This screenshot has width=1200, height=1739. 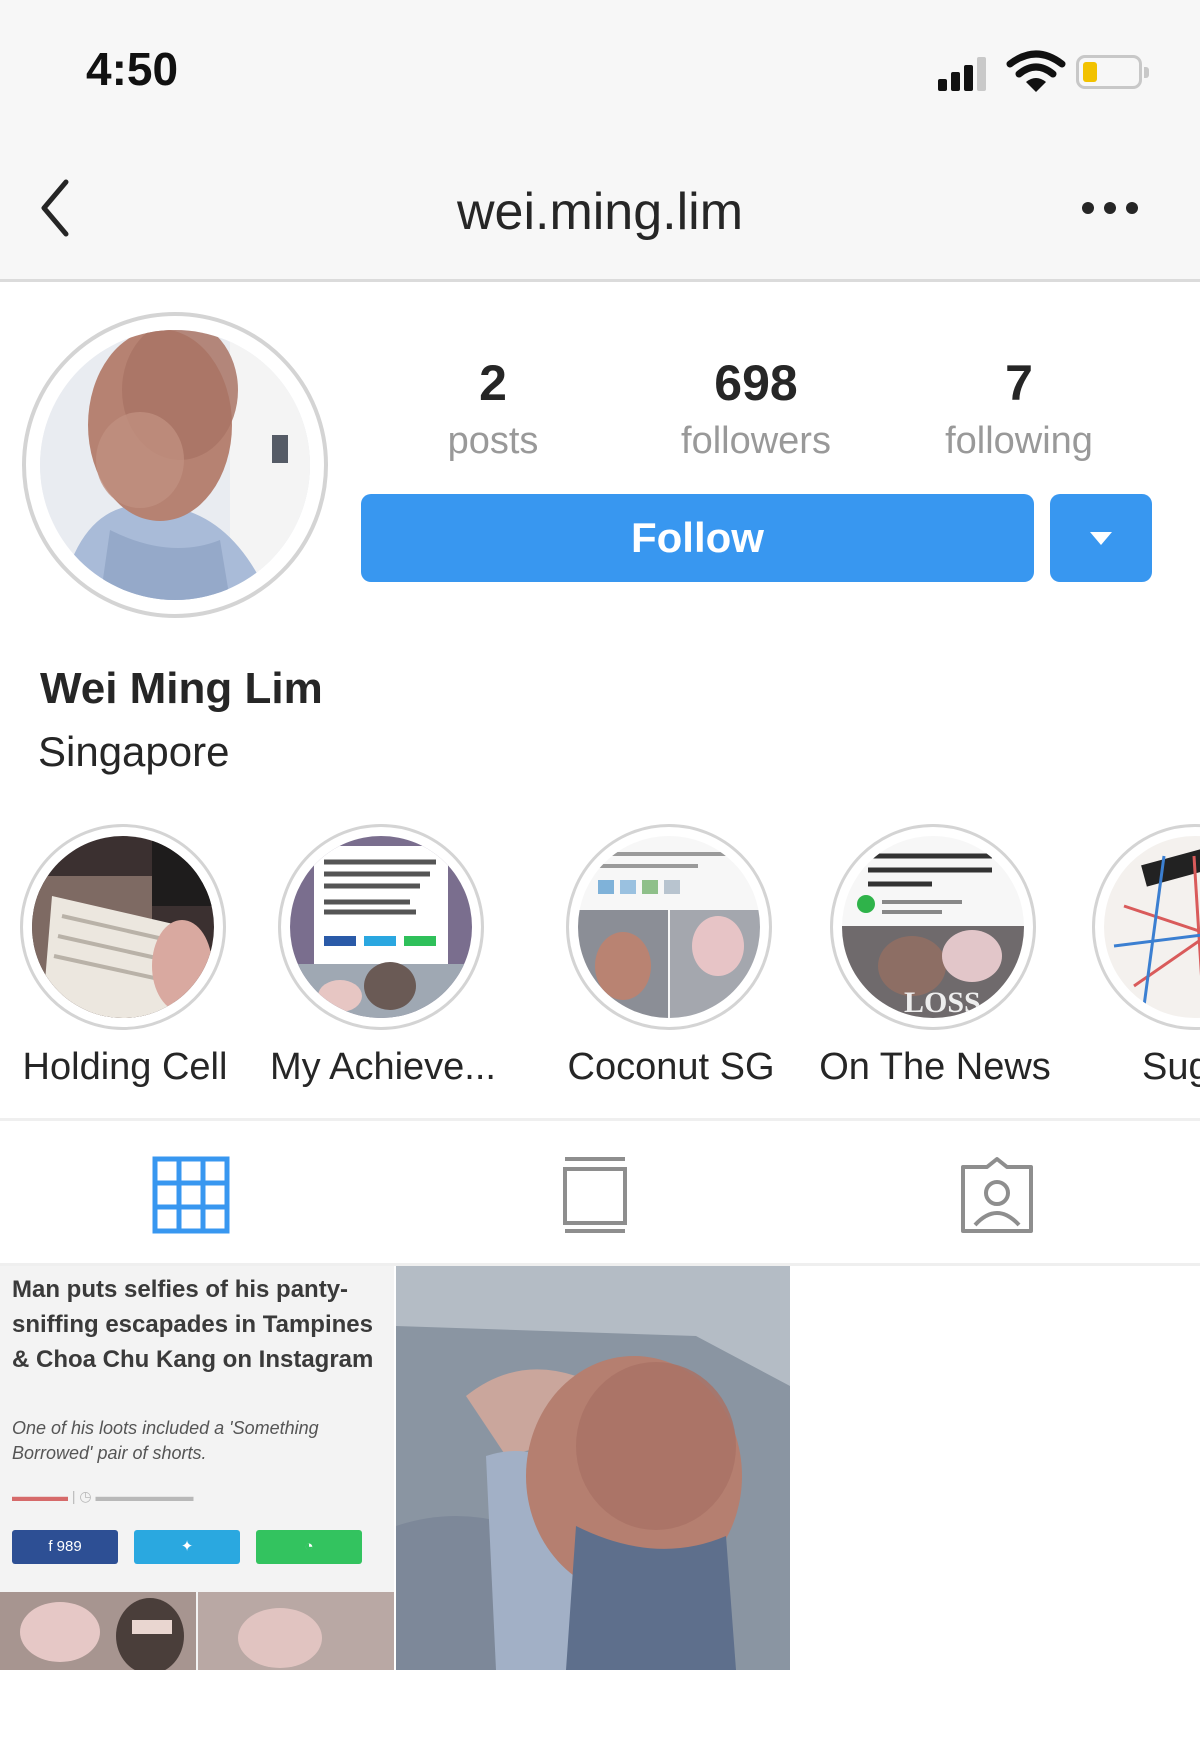 I want to click on article-byline: ▬▬▬▬ | ◷ ▬▬▬▬▬▬▬, so click(x=103, y=1496).